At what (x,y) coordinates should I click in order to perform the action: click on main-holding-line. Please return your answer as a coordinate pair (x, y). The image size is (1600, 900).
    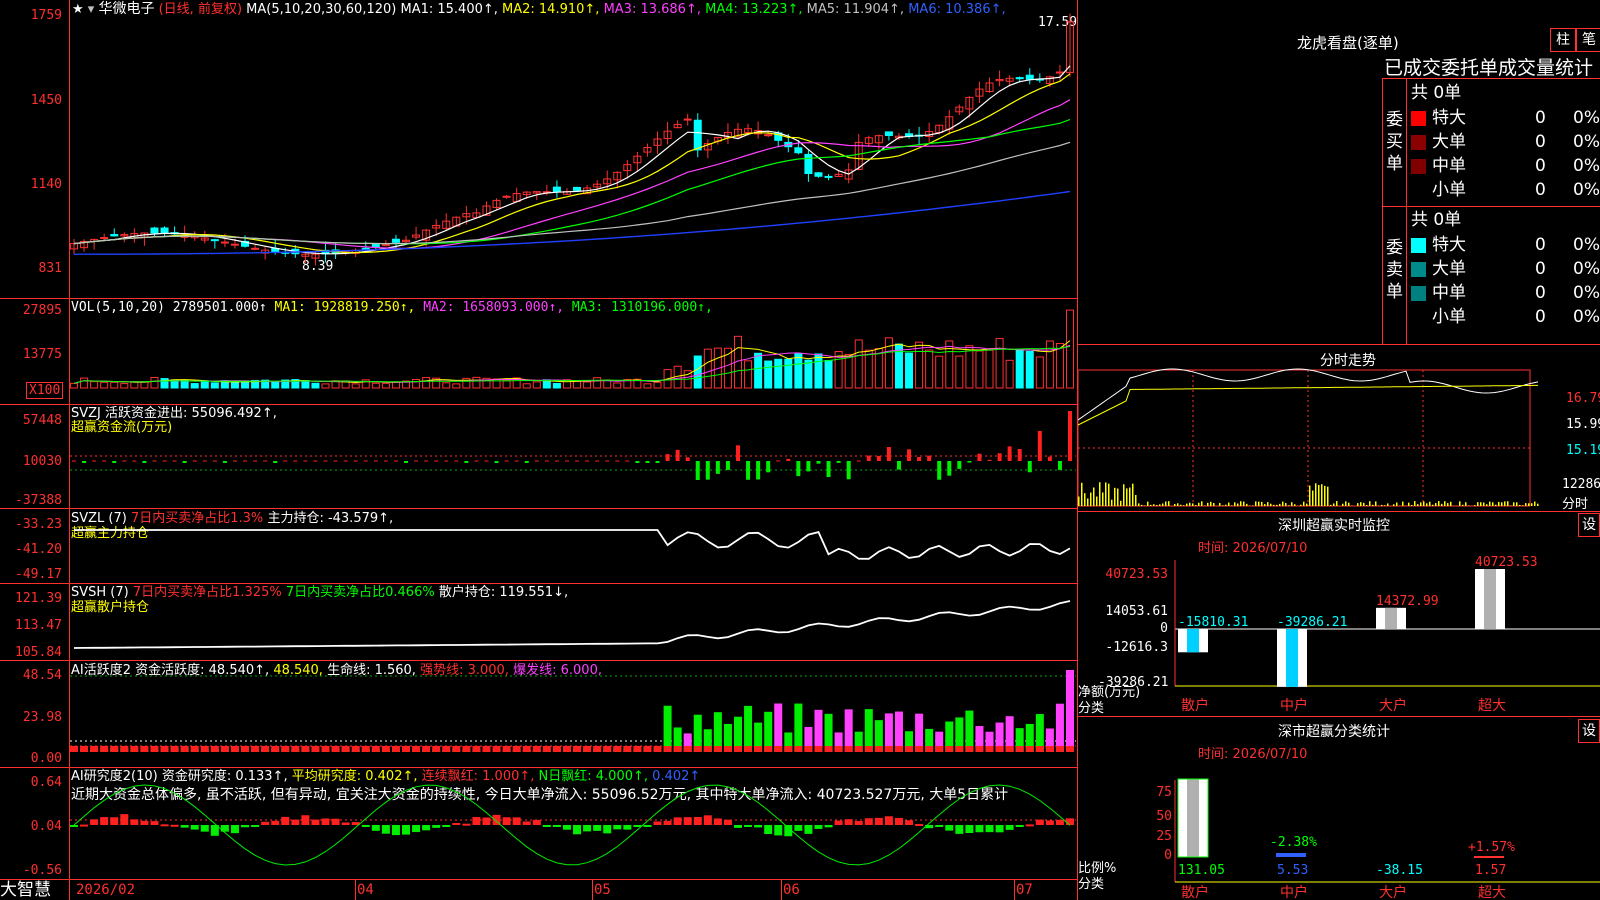
    Looking at the image, I should click on (572, 544).